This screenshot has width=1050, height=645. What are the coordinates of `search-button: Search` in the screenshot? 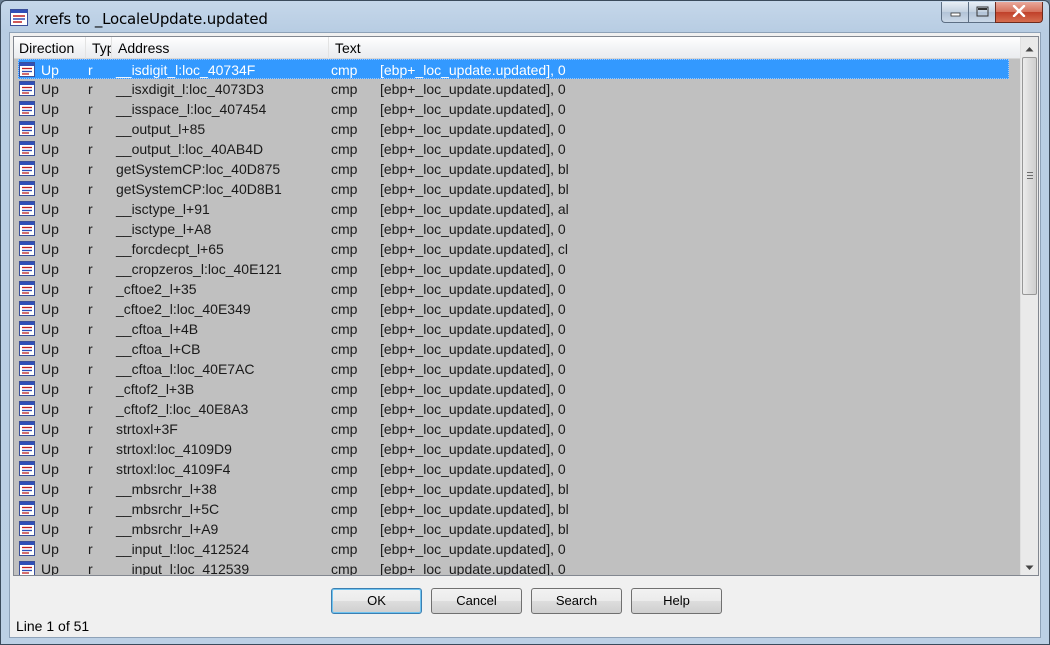 It's located at (576, 601).